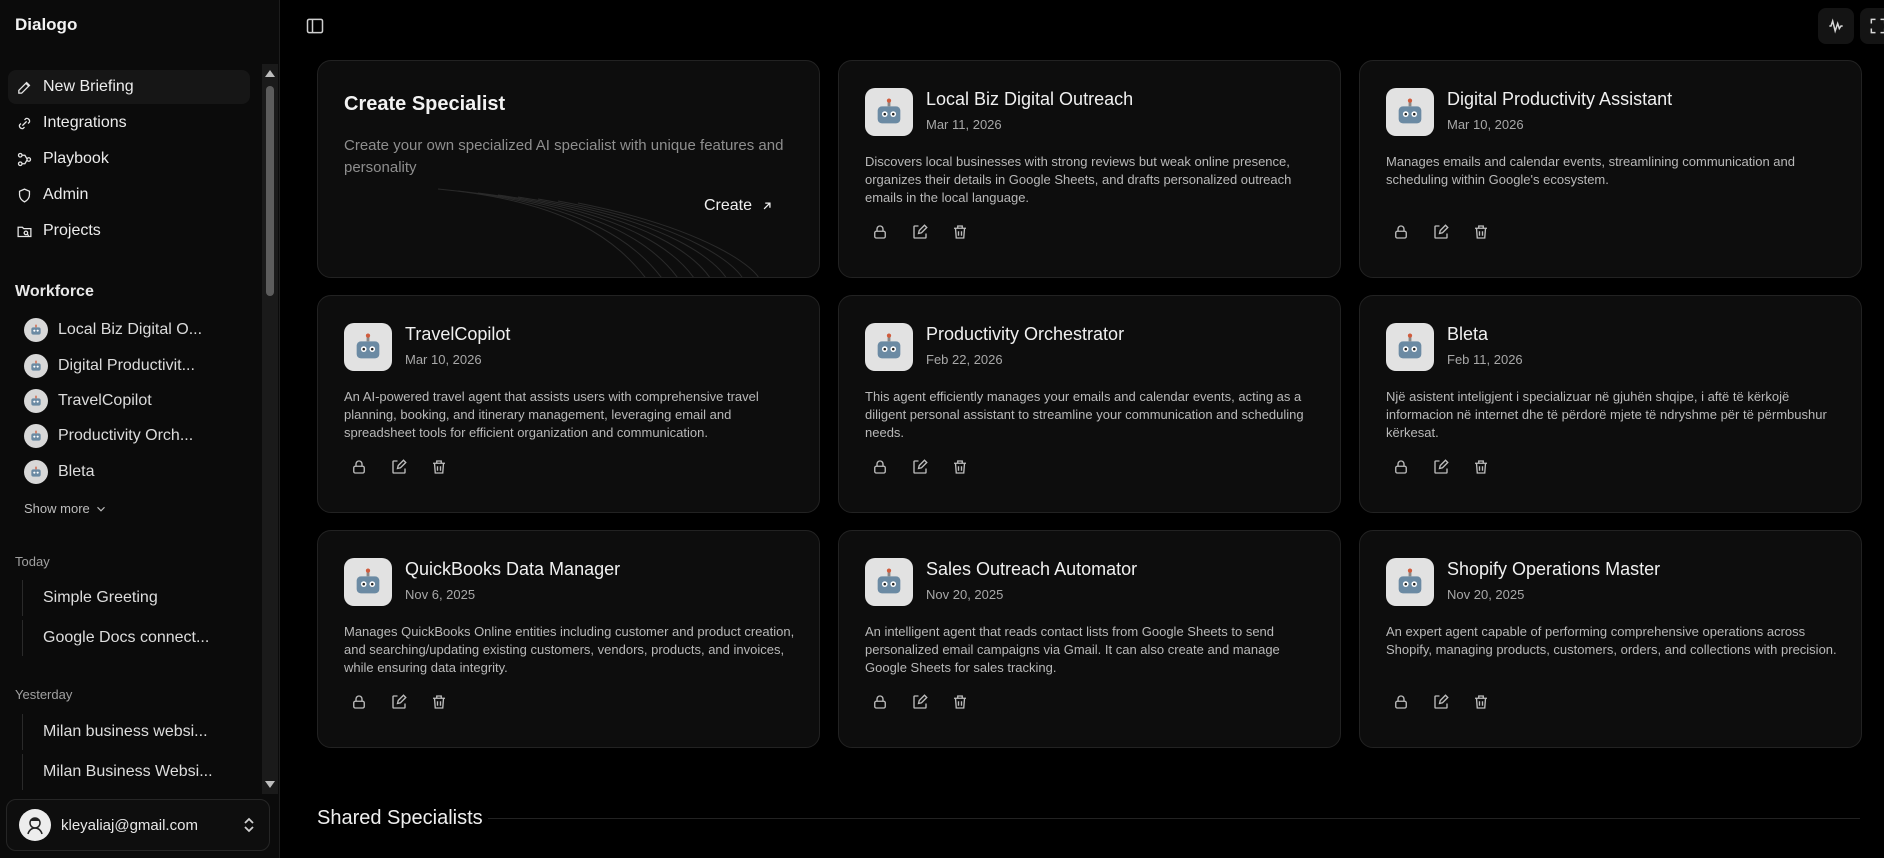 The image size is (1884, 858). What do you see at coordinates (129, 123) in the screenshot?
I see `nav-integrations: Integrations` at bounding box center [129, 123].